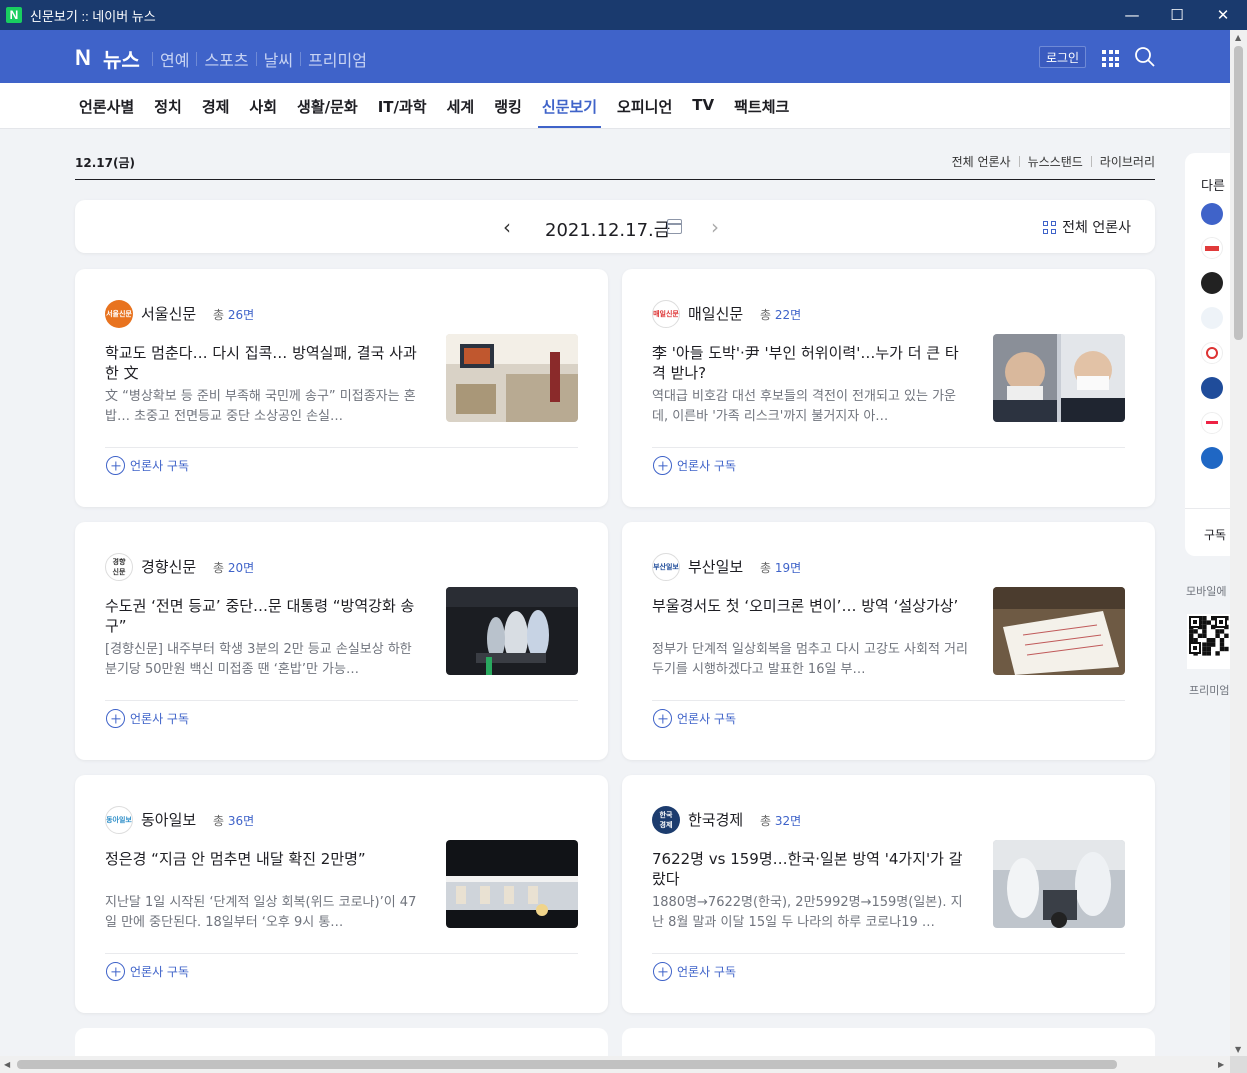 This screenshot has height=1073, width=1247. What do you see at coordinates (93, 16) in the screenshot?
I see `window-title: 신문보기 :: 네이버 뉴스` at bounding box center [93, 16].